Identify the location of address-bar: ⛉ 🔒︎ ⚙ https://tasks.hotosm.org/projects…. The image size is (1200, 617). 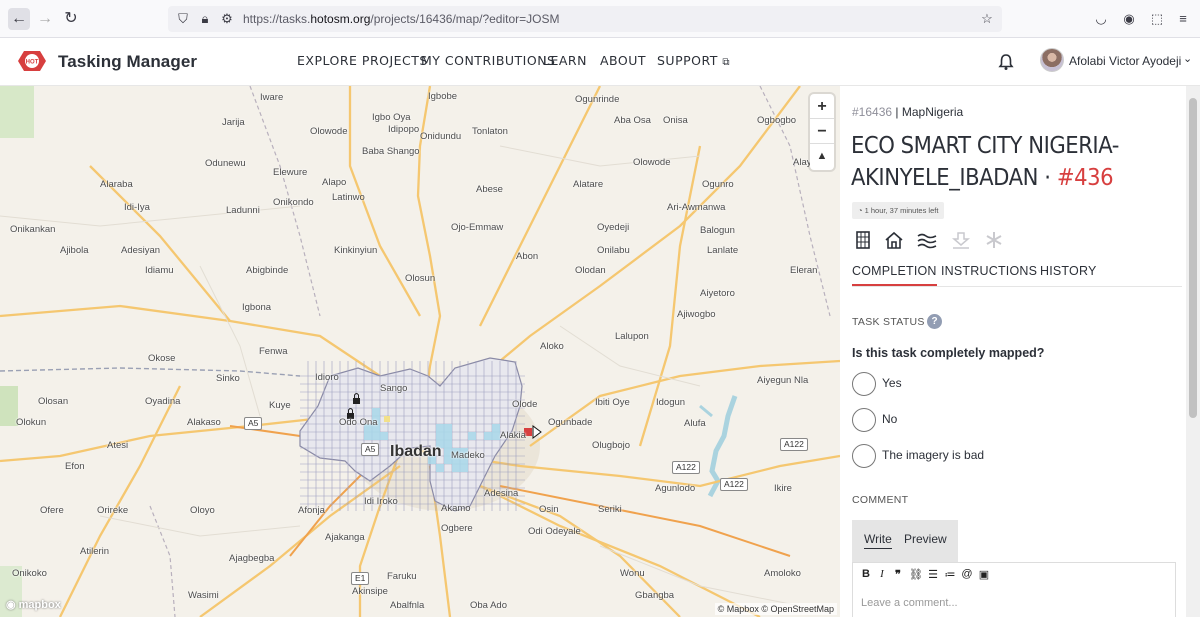
(585, 19).